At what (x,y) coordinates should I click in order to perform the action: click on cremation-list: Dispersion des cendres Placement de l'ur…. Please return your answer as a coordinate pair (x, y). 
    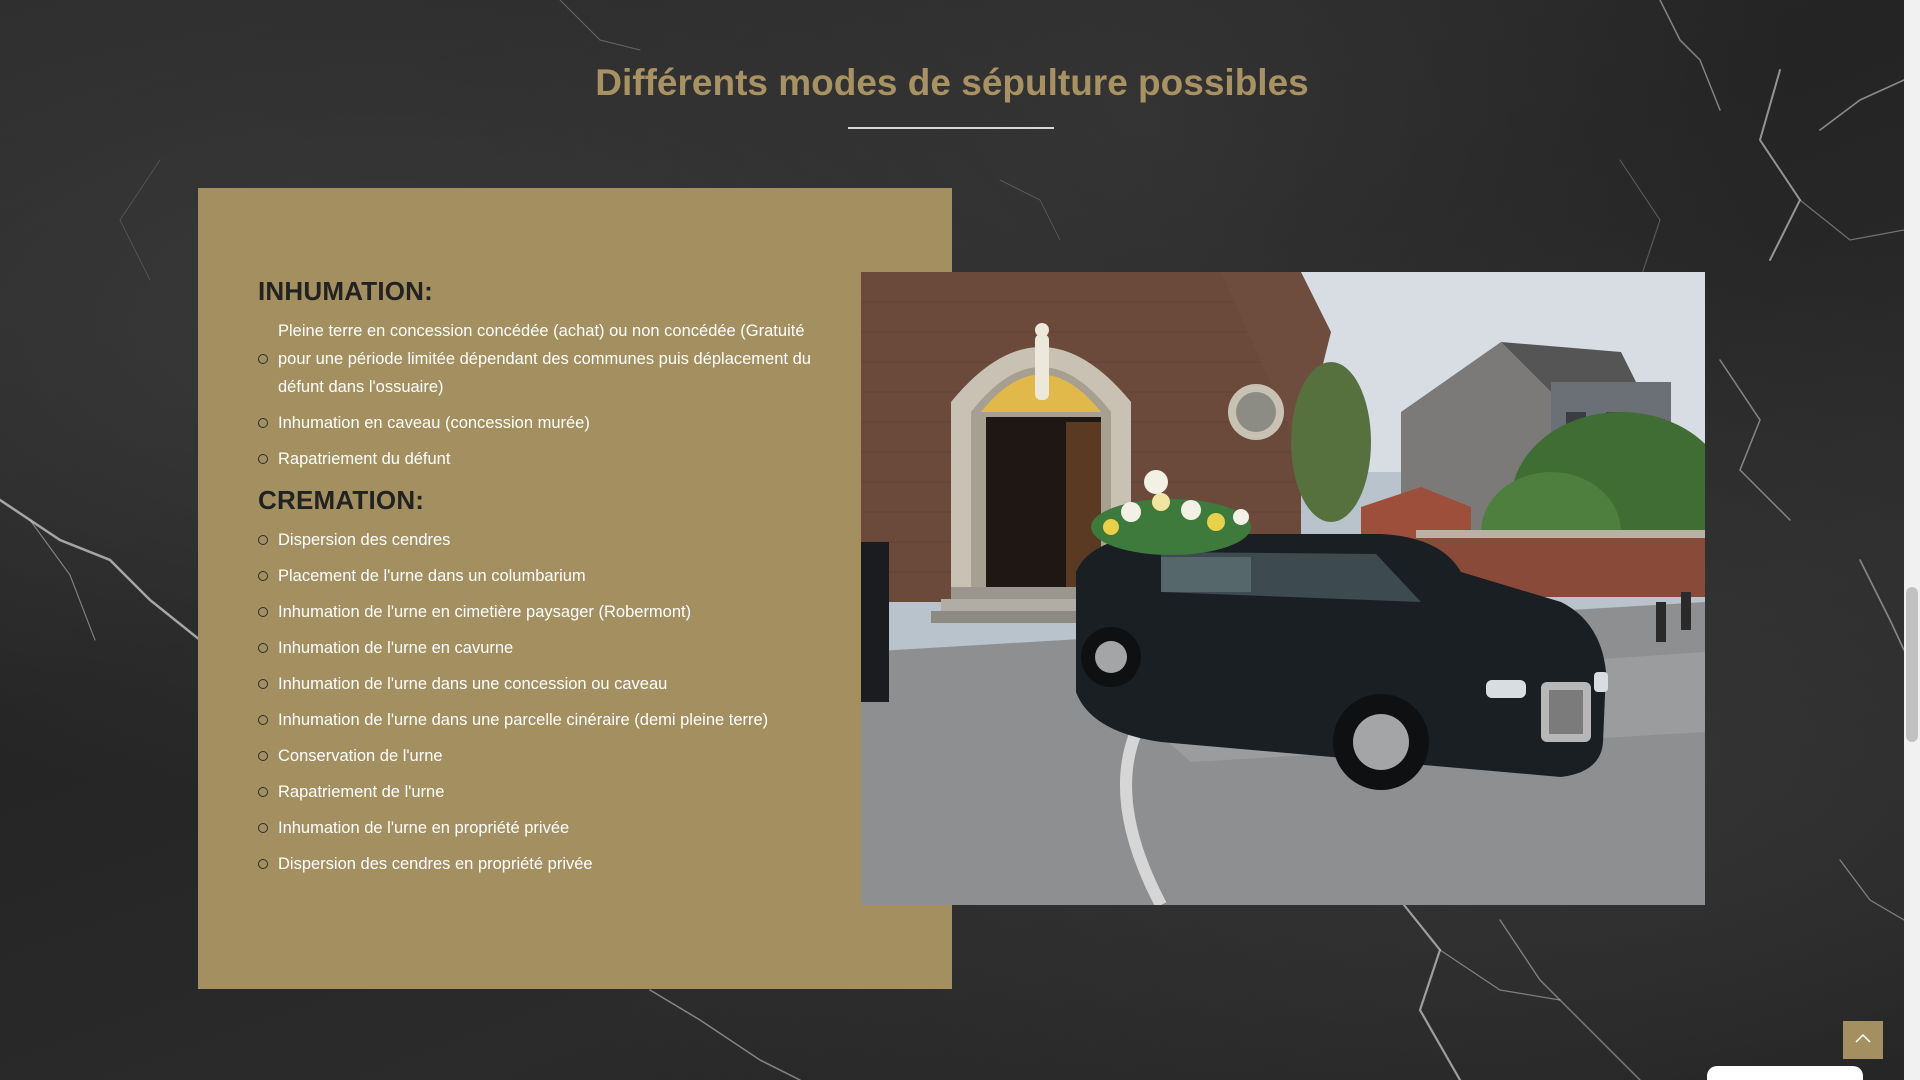
    Looking at the image, I should click on (548, 702).